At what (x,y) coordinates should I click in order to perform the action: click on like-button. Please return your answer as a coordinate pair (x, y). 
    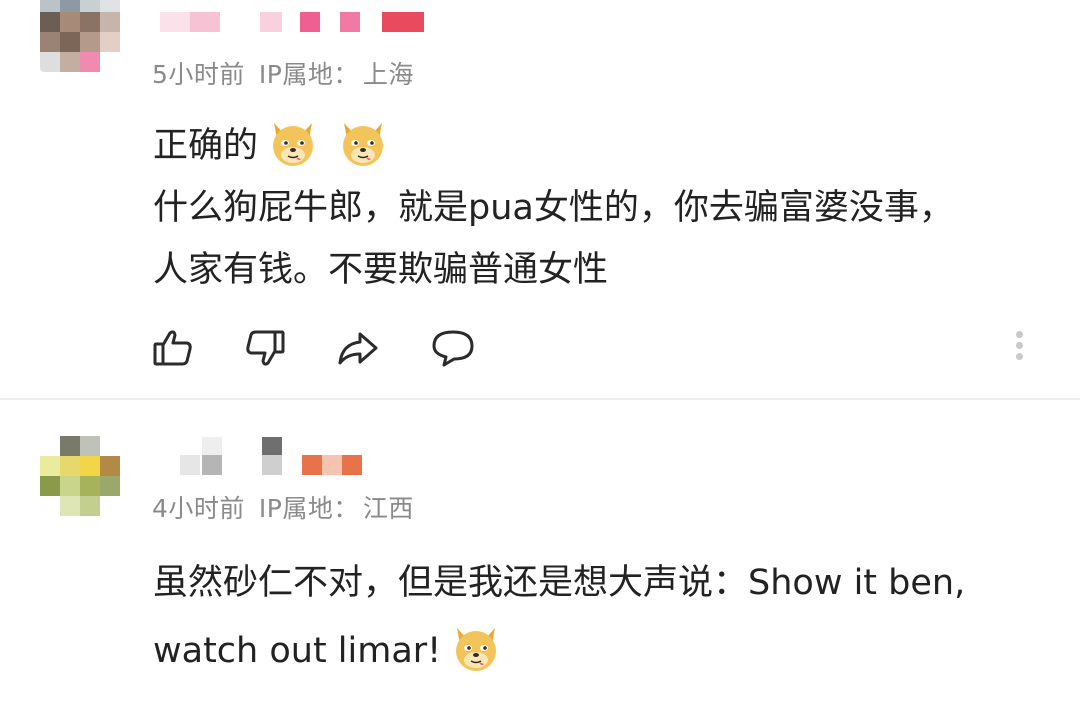
    Looking at the image, I should click on (173, 348).